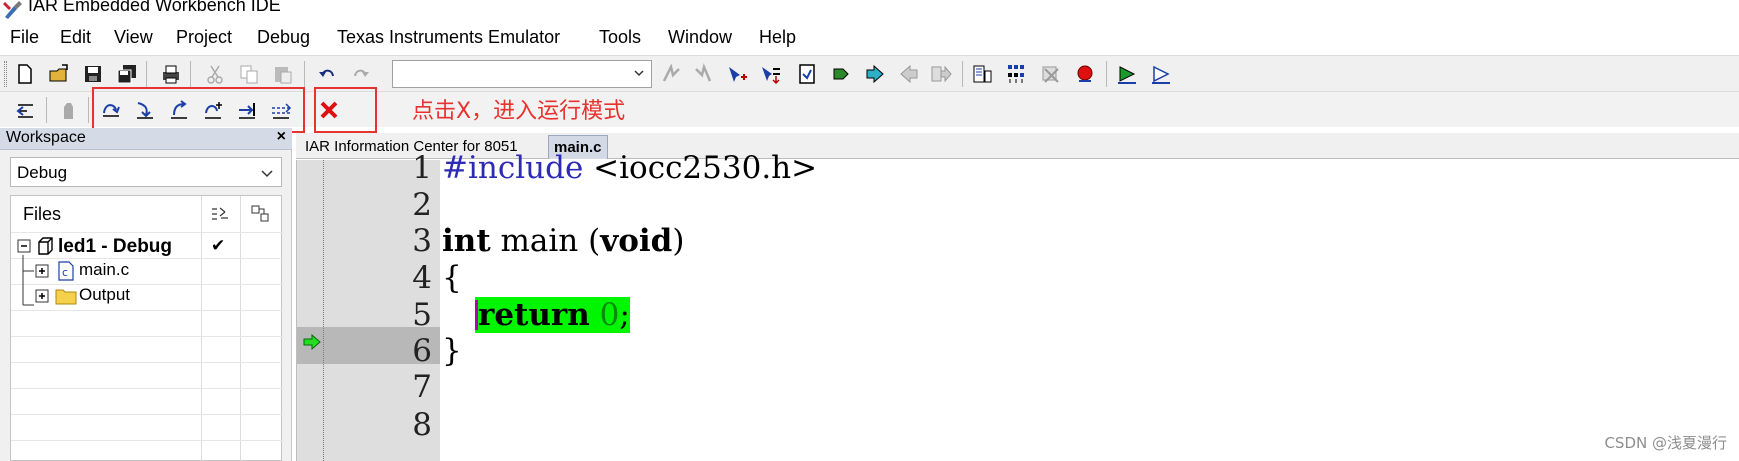 This screenshot has width=1739, height=461. I want to click on code-line-6: }, so click(452, 351).